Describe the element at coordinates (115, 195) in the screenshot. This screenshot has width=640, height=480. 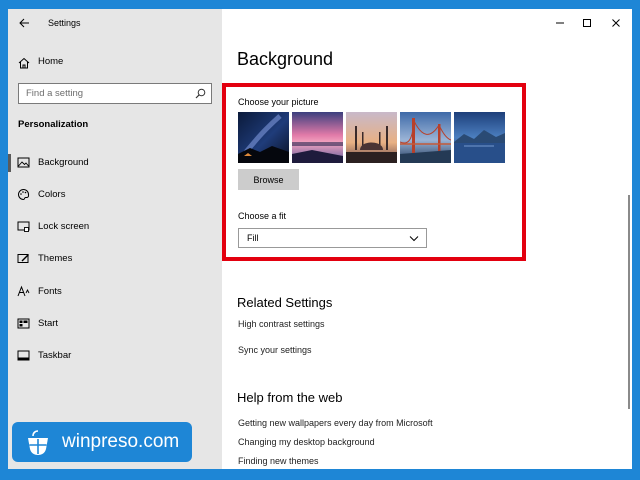
I see `sidebar-item-colors: Colors` at that location.